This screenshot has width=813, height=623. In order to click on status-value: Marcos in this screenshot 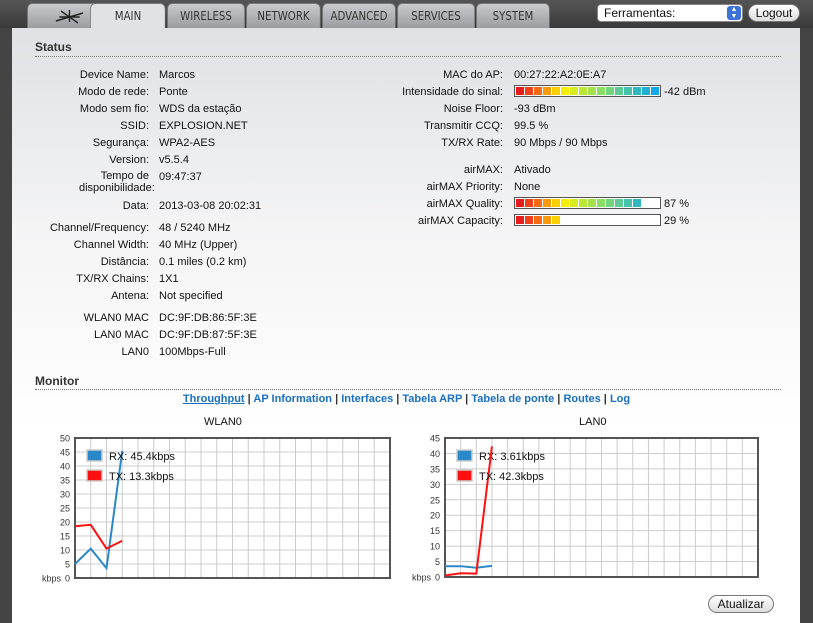, I will do `click(177, 75)`.